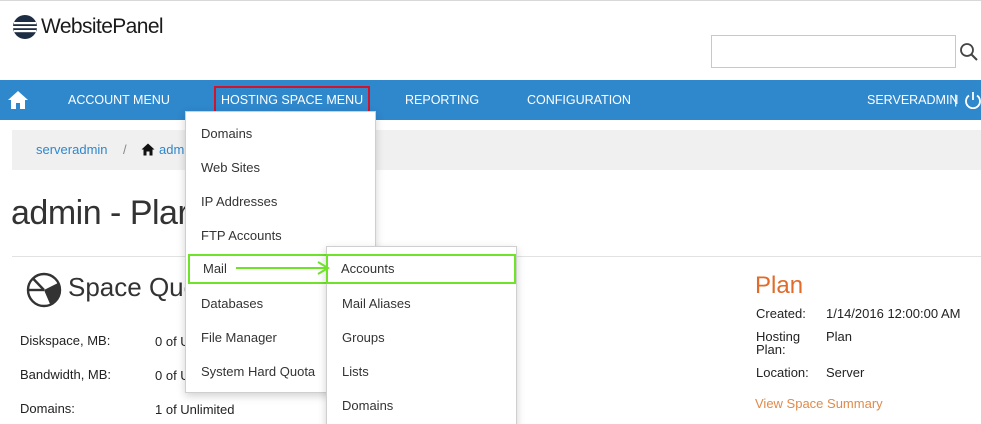 This screenshot has width=981, height=424. I want to click on plan-hosting-label-line2: Plan:, so click(771, 349).